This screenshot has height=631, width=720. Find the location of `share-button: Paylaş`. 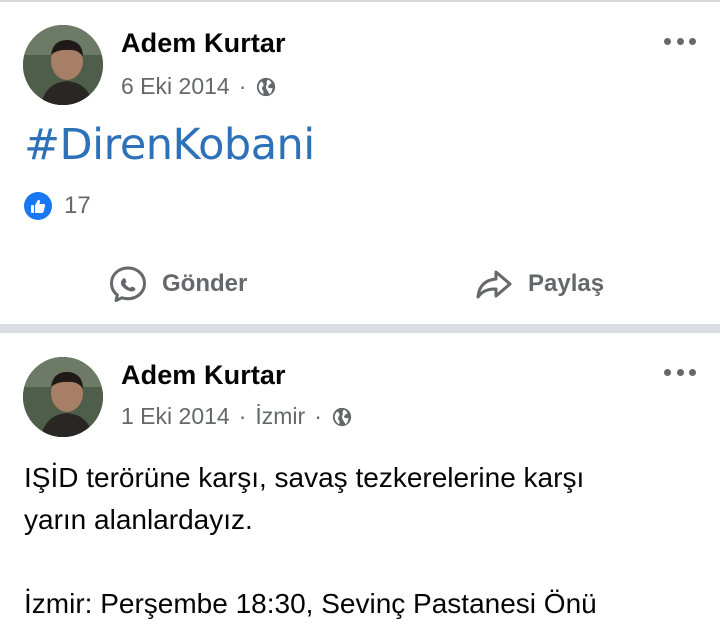

share-button: Paylaş is located at coordinates (539, 284).